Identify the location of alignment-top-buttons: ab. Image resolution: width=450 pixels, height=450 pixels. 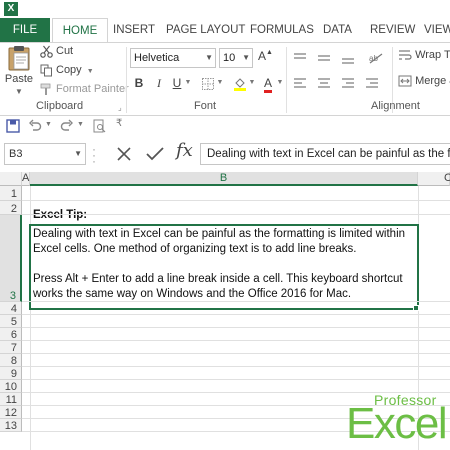
(340, 60).